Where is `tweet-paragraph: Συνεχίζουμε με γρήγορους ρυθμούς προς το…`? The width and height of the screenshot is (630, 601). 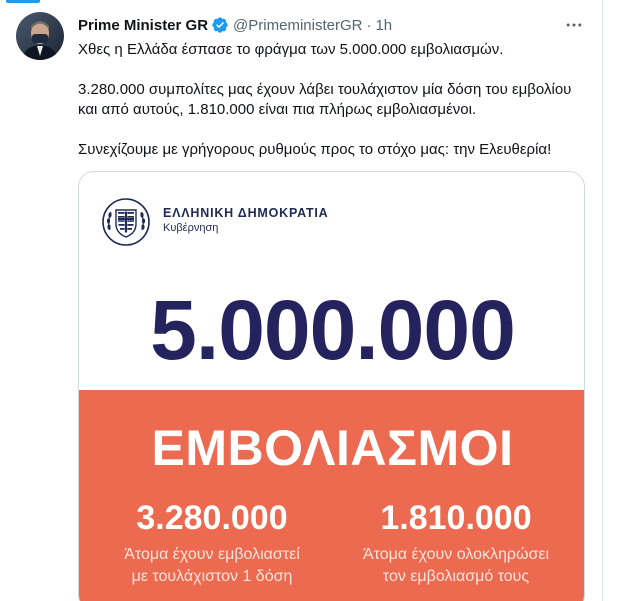 tweet-paragraph: Συνεχίζουμε με γρήγορους ρυθμούς προς το… is located at coordinates (315, 149).